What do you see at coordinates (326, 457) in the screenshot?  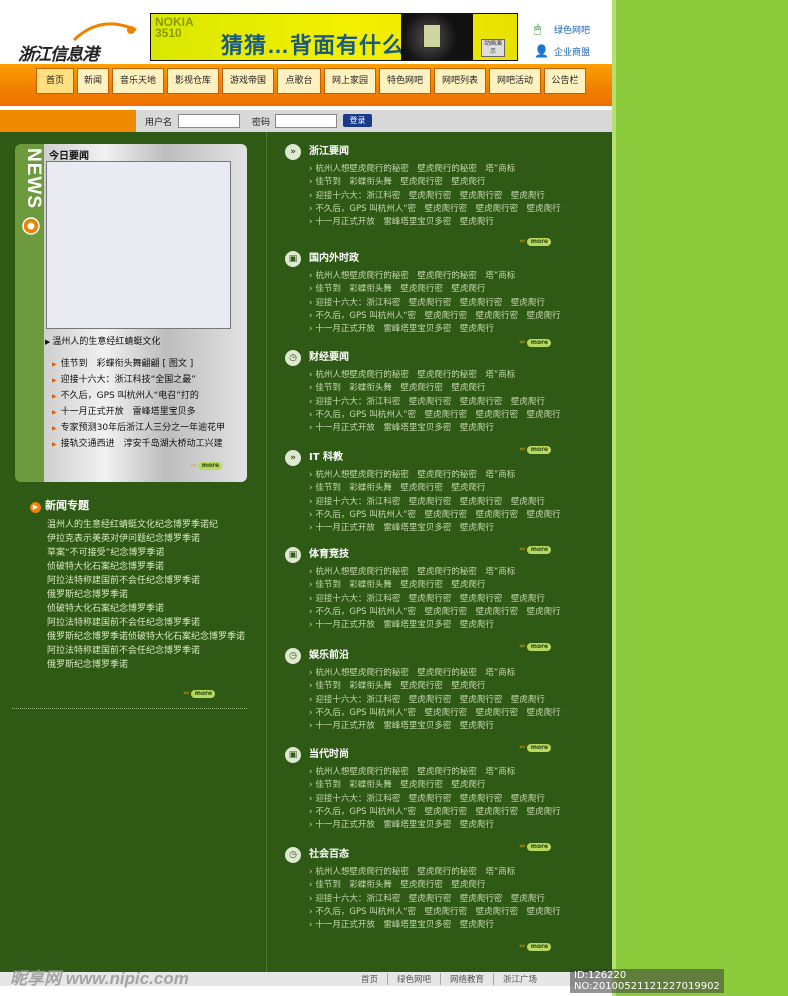 I see `section-title: IT 科教` at bounding box center [326, 457].